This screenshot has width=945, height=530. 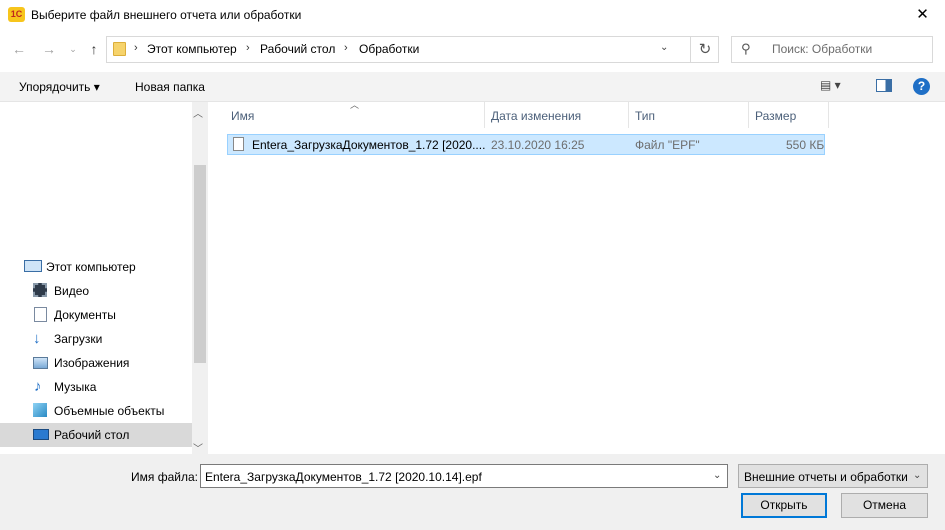 I want to click on breadcrumb-this-pc: Этот компьютер, so click(x=192, y=49).